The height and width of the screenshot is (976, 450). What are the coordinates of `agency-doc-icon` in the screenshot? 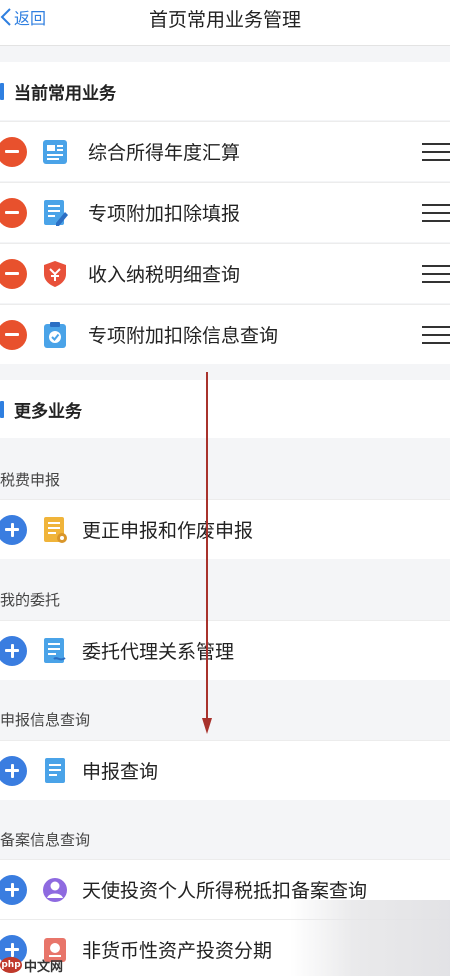 It's located at (55, 650).